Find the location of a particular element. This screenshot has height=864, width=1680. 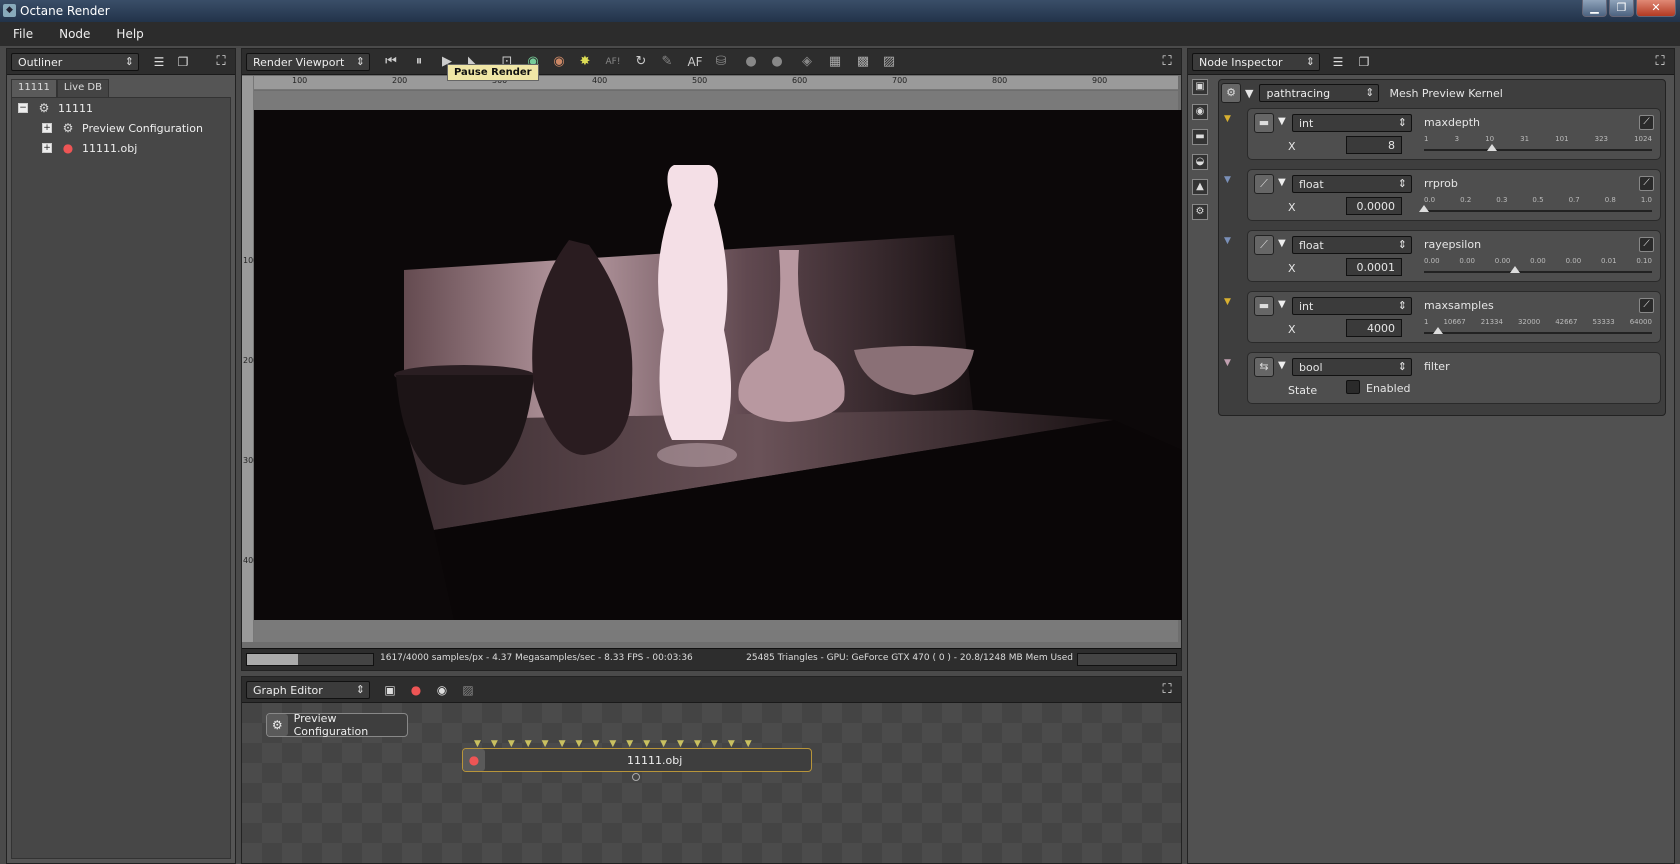

camera-icon: ▣ is located at coordinates (1200, 87).